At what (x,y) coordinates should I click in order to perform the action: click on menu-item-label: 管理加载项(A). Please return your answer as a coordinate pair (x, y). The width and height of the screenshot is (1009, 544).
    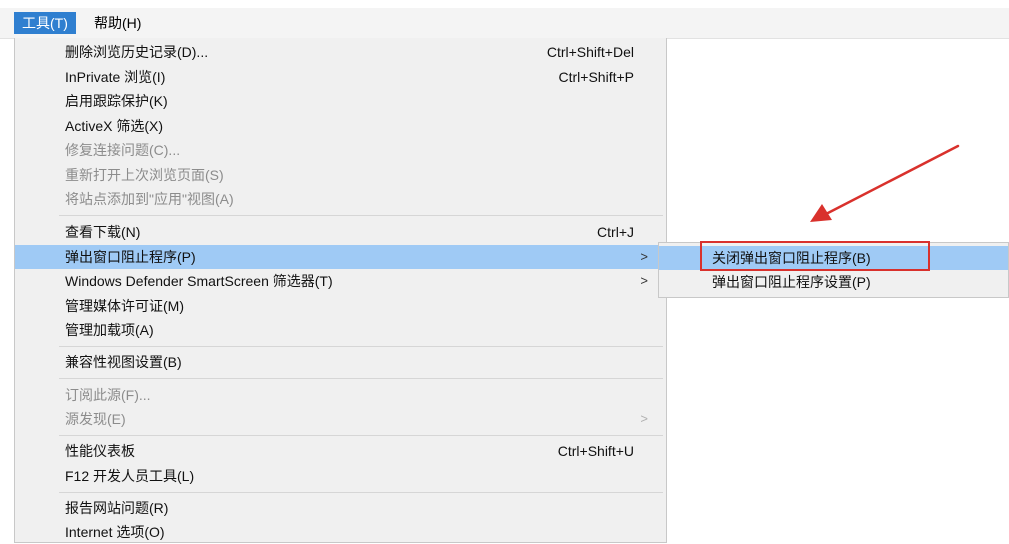
    Looking at the image, I should click on (109, 330).